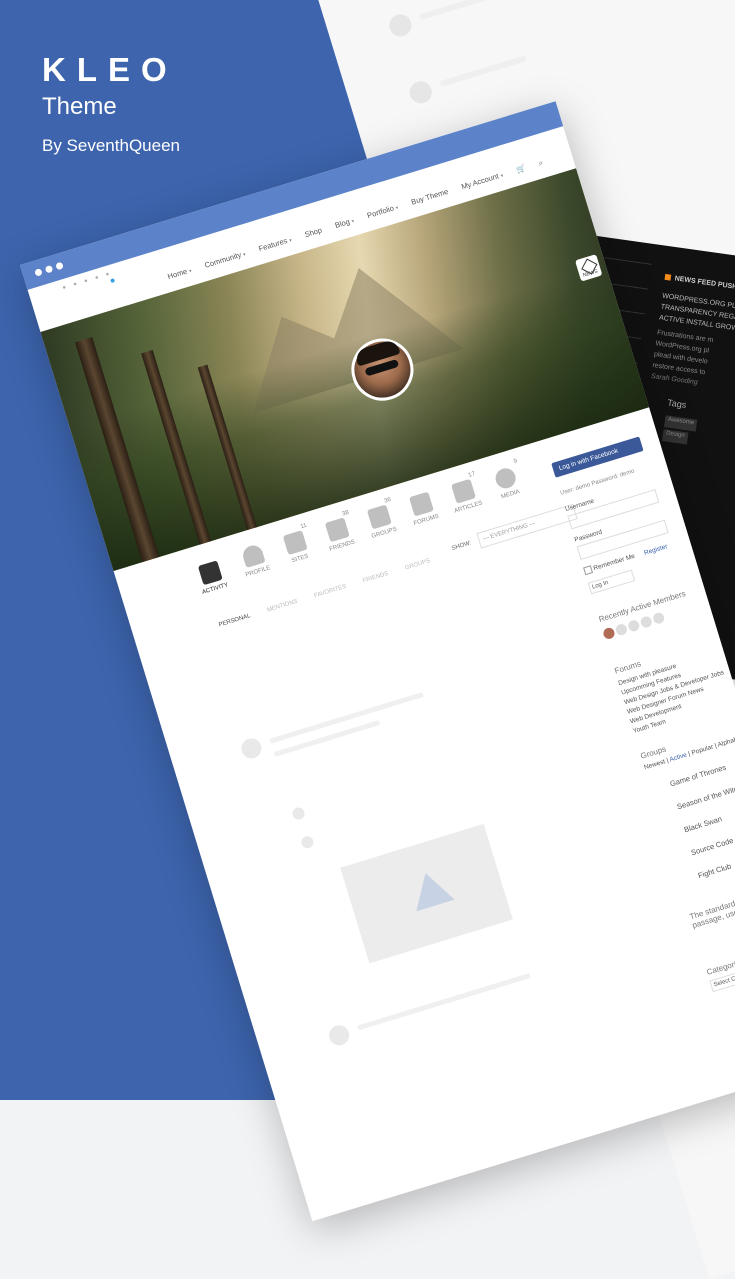 This screenshot has width=735, height=1279. I want to click on nav-portfolio: Portfolio, so click(380, 211).